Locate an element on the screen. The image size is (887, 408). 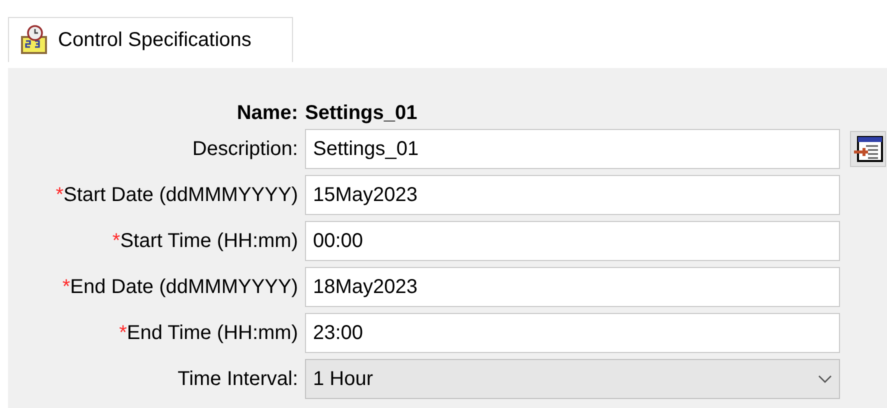
field-label: *End Date (ddMMMYYYY) is located at coordinates (179, 287).